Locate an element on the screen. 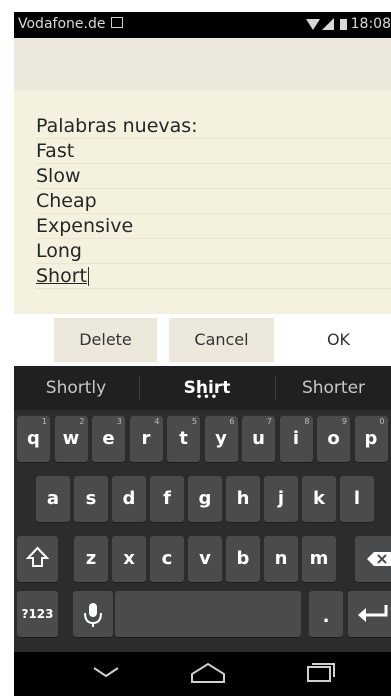 Image resolution: width=391 pixels, height=696 pixels. microphone-icon is located at coordinates (93, 615).